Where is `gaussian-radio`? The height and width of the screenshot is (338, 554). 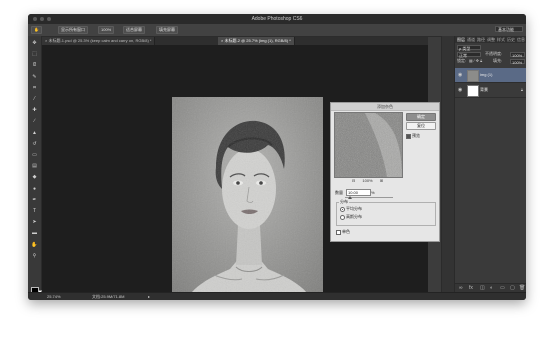 gaussian-radio is located at coordinates (342, 217).